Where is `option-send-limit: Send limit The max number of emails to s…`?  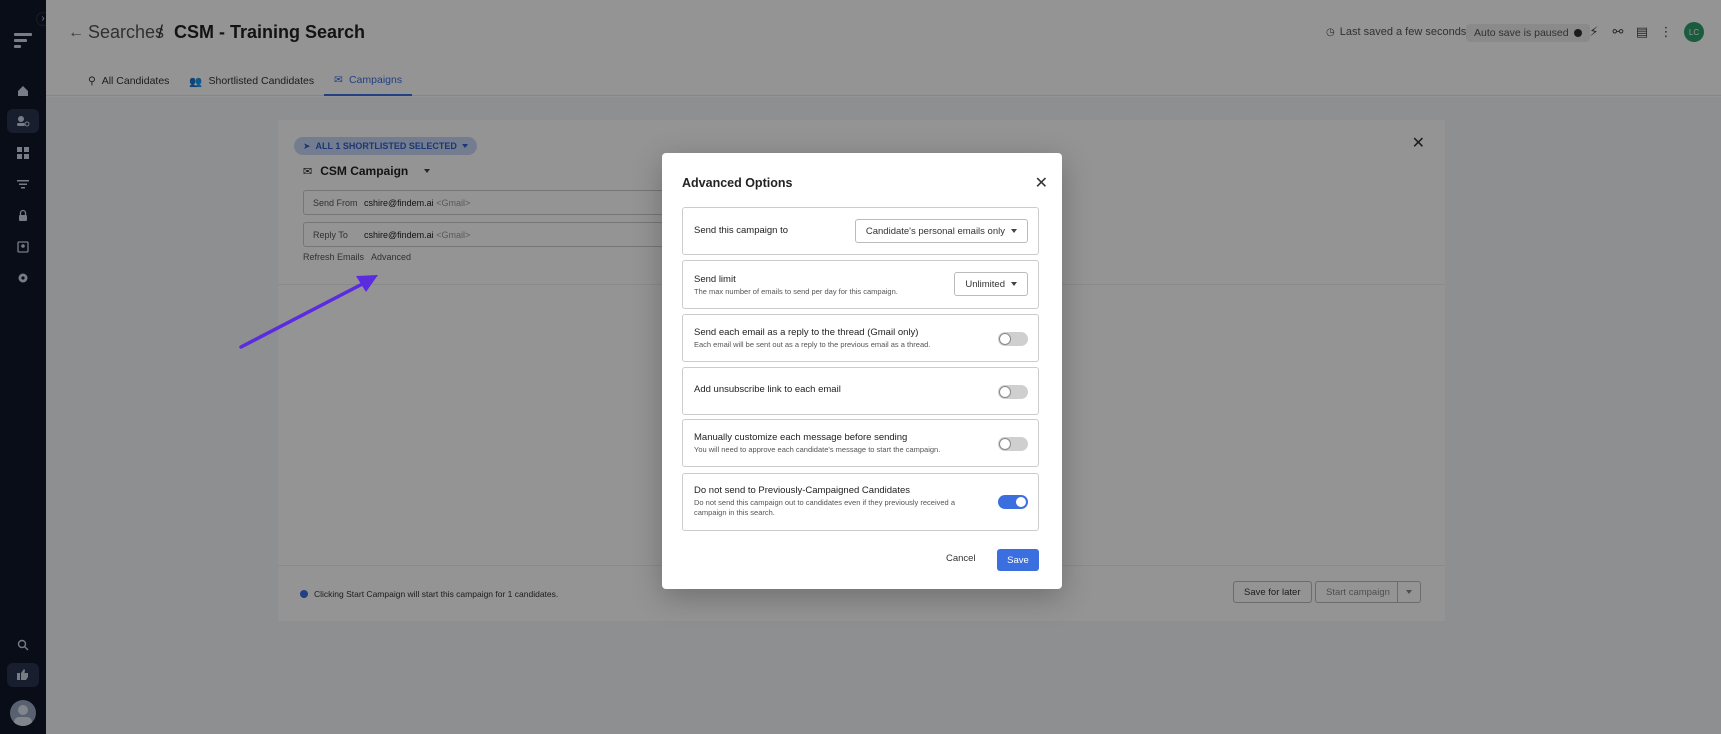 option-send-limit: Send limit The max number of emails to s… is located at coordinates (860, 284).